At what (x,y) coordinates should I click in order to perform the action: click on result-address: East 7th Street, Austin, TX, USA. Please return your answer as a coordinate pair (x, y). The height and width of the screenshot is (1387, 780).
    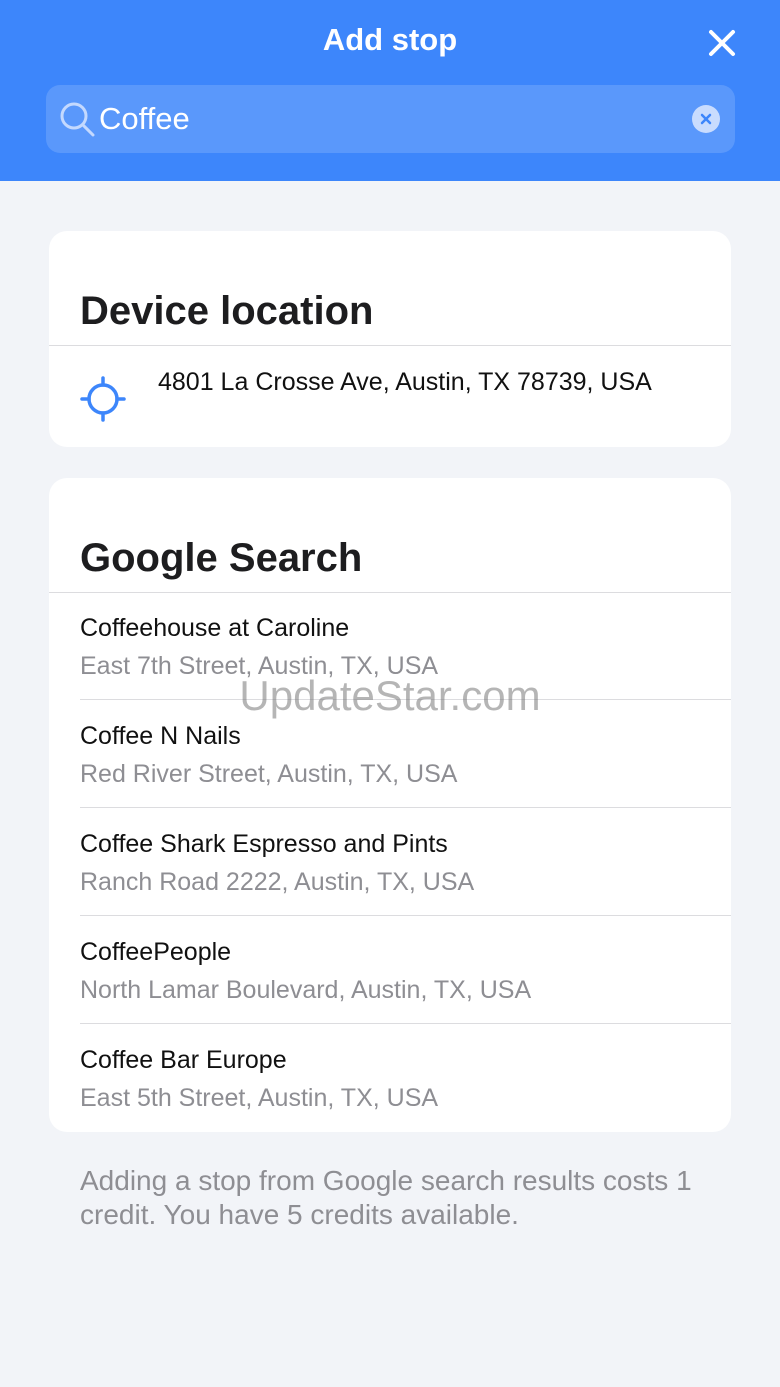
    Looking at the image, I should click on (259, 666).